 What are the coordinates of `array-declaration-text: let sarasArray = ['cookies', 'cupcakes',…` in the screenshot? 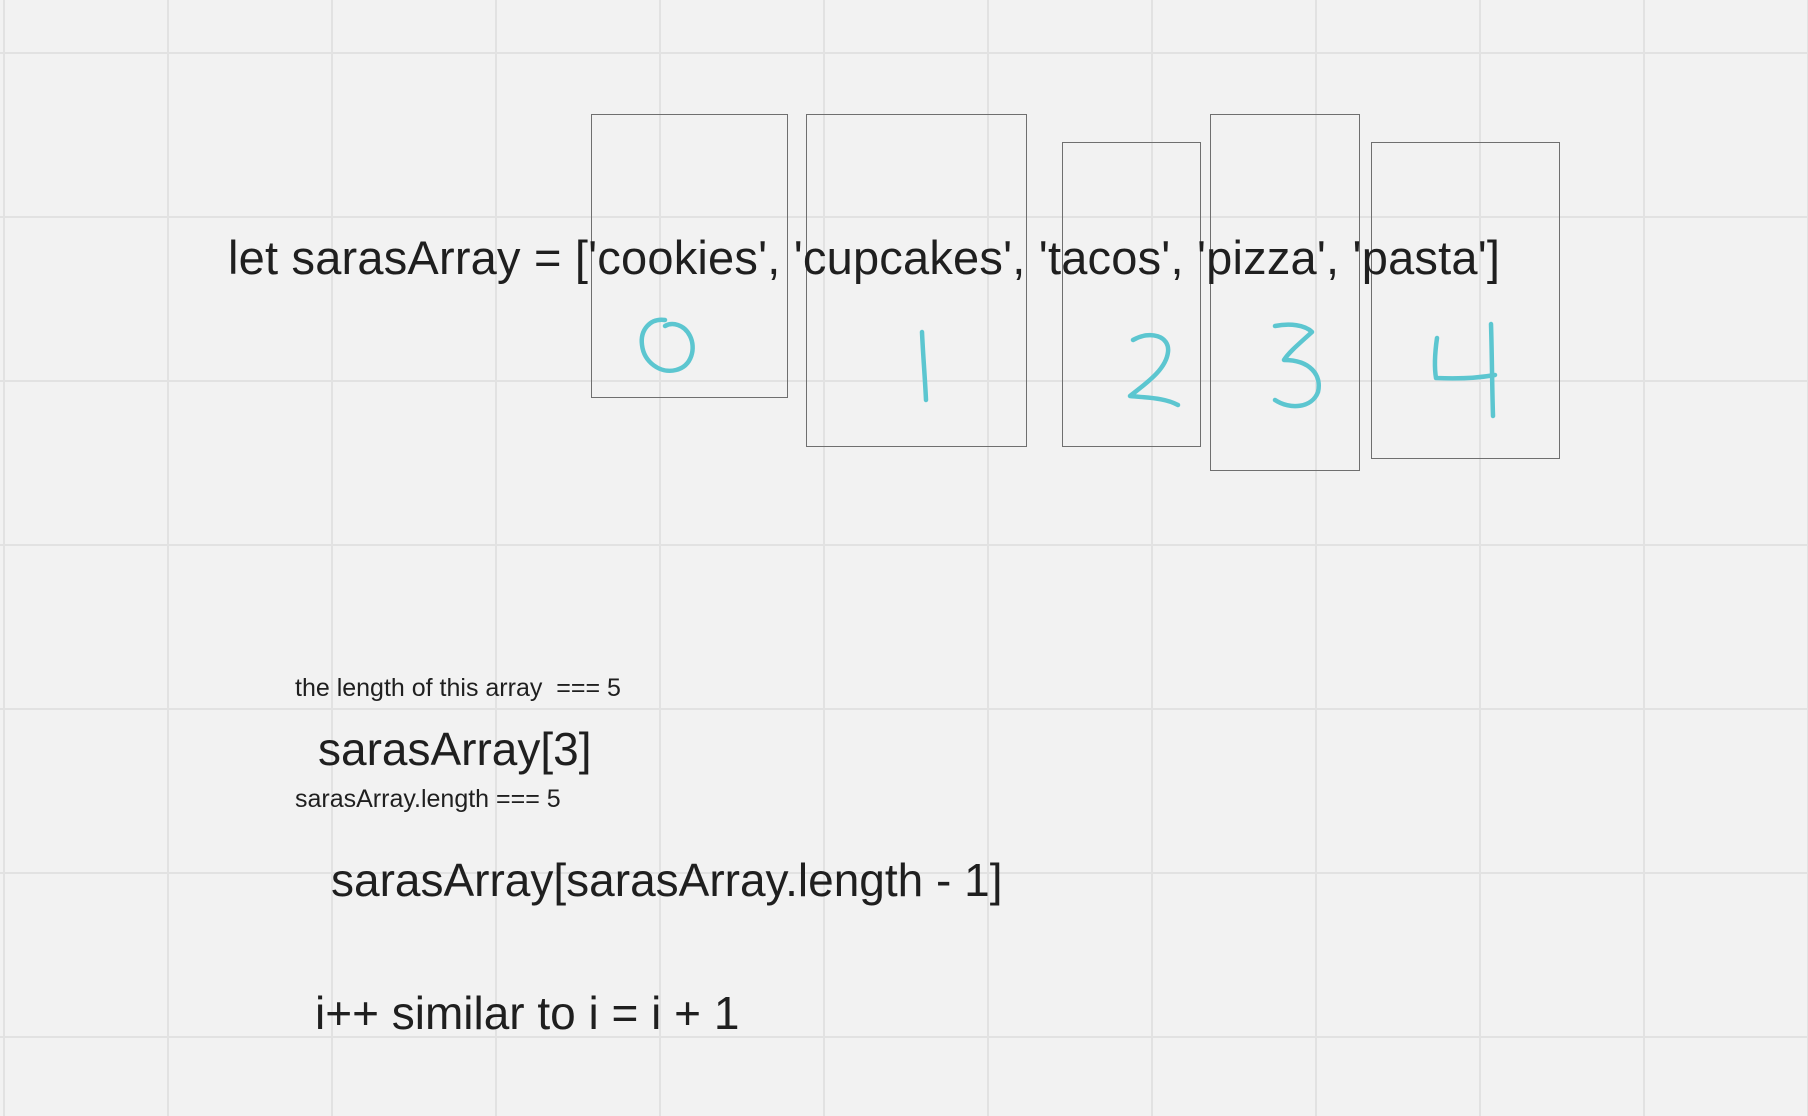 It's located at (864, 257).